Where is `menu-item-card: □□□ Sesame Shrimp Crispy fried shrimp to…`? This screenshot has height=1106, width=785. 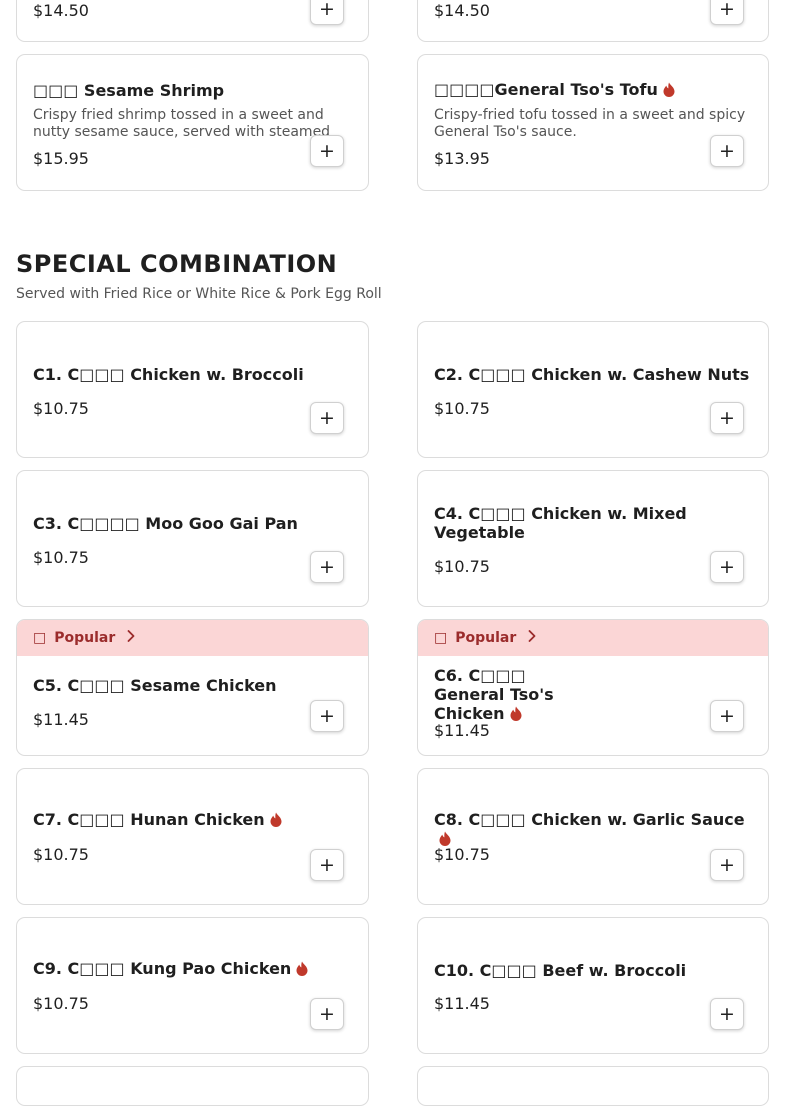
menu-item-card: □□□ Sesame Shrimp Crispy fried shrimp to… is located at coordinates (192, 122).